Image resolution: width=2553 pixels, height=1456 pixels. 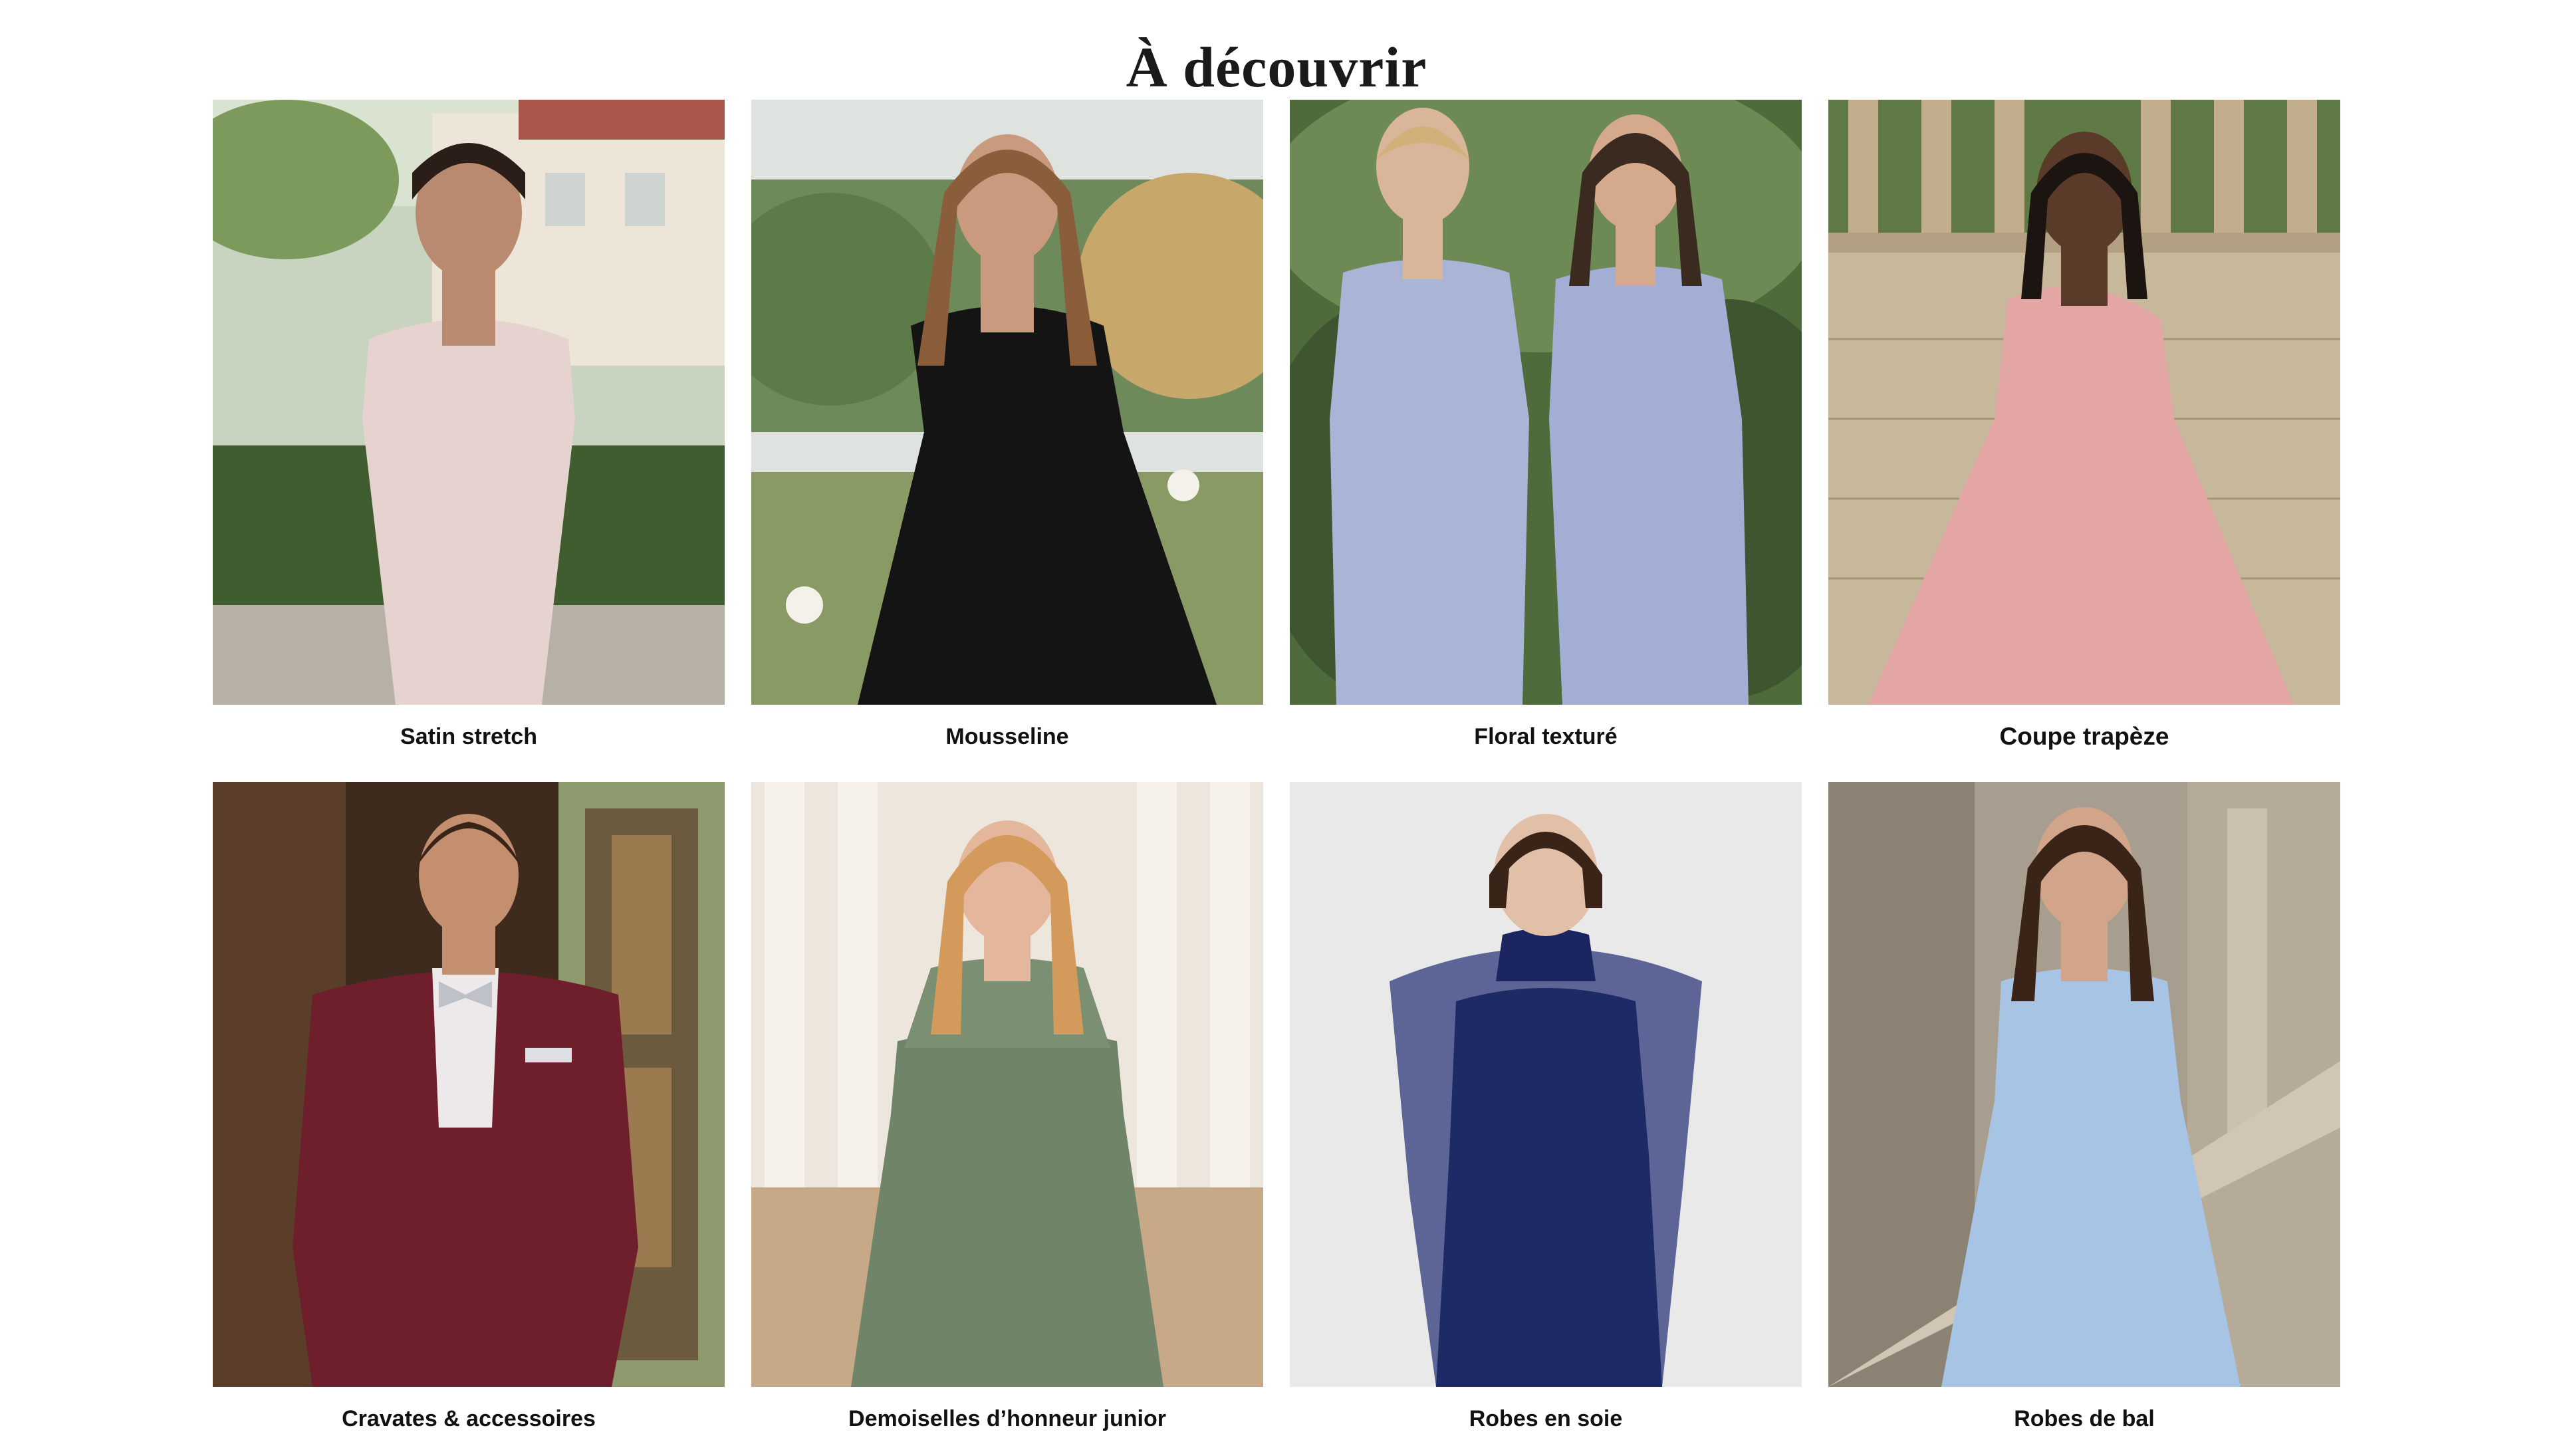 I want to click on category-image-coupe-trapeze, so click(x=2084, y=402).